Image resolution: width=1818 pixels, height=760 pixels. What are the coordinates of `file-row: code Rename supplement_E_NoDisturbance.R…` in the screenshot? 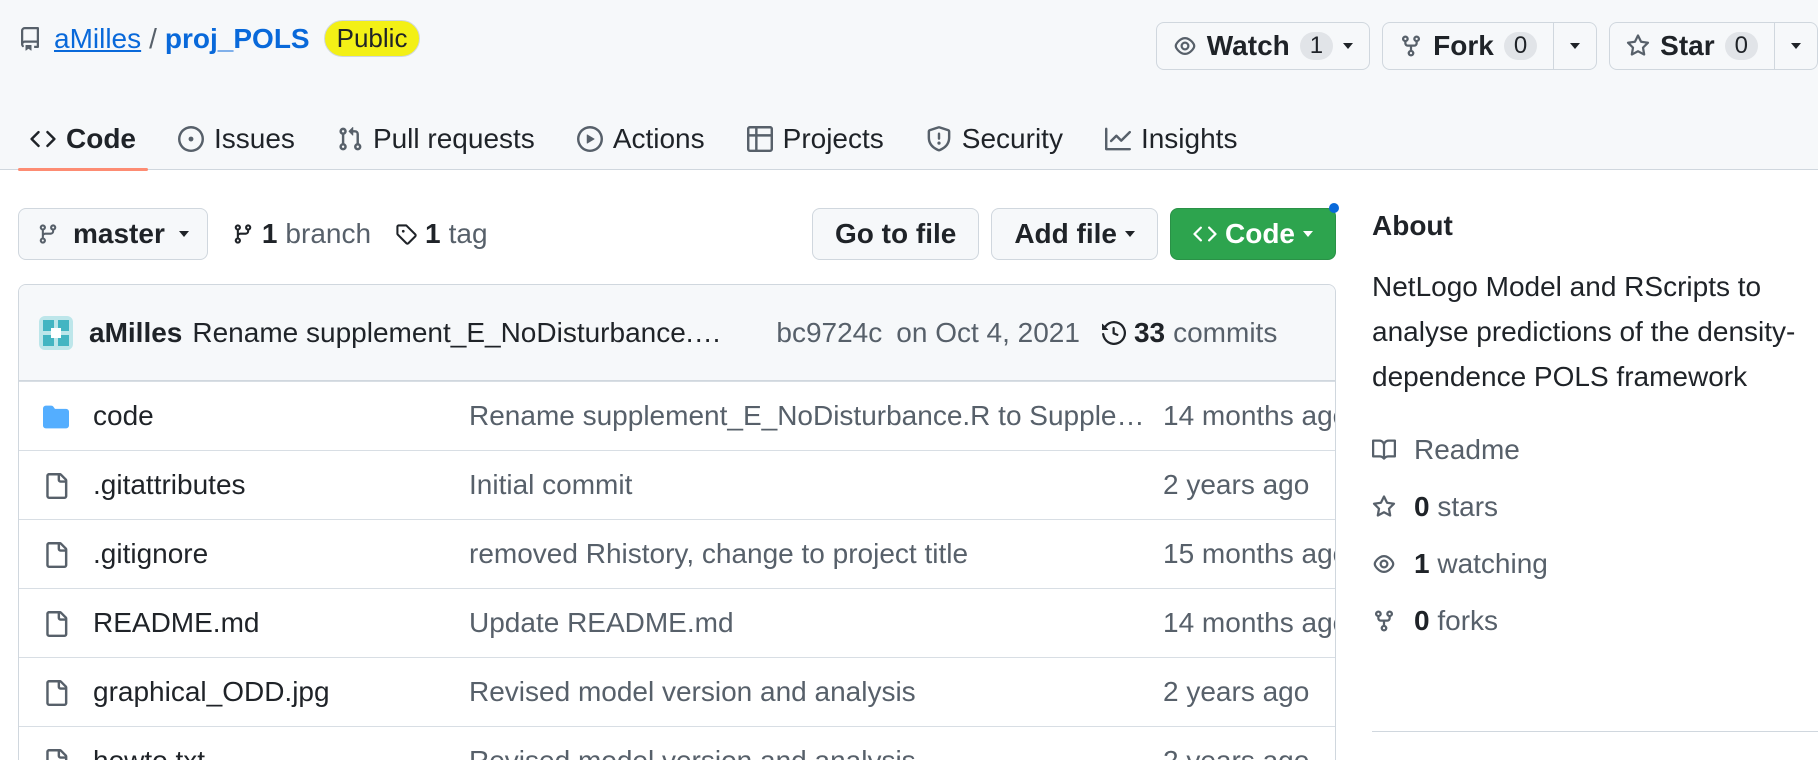 It's located at (677, 415).